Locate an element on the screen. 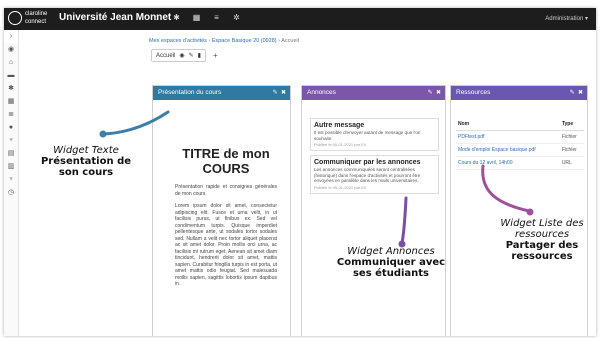 This screenshot has height=338, width=600. callout-annonces-line2: Communiquer avec is located at coordinates (391, 262).